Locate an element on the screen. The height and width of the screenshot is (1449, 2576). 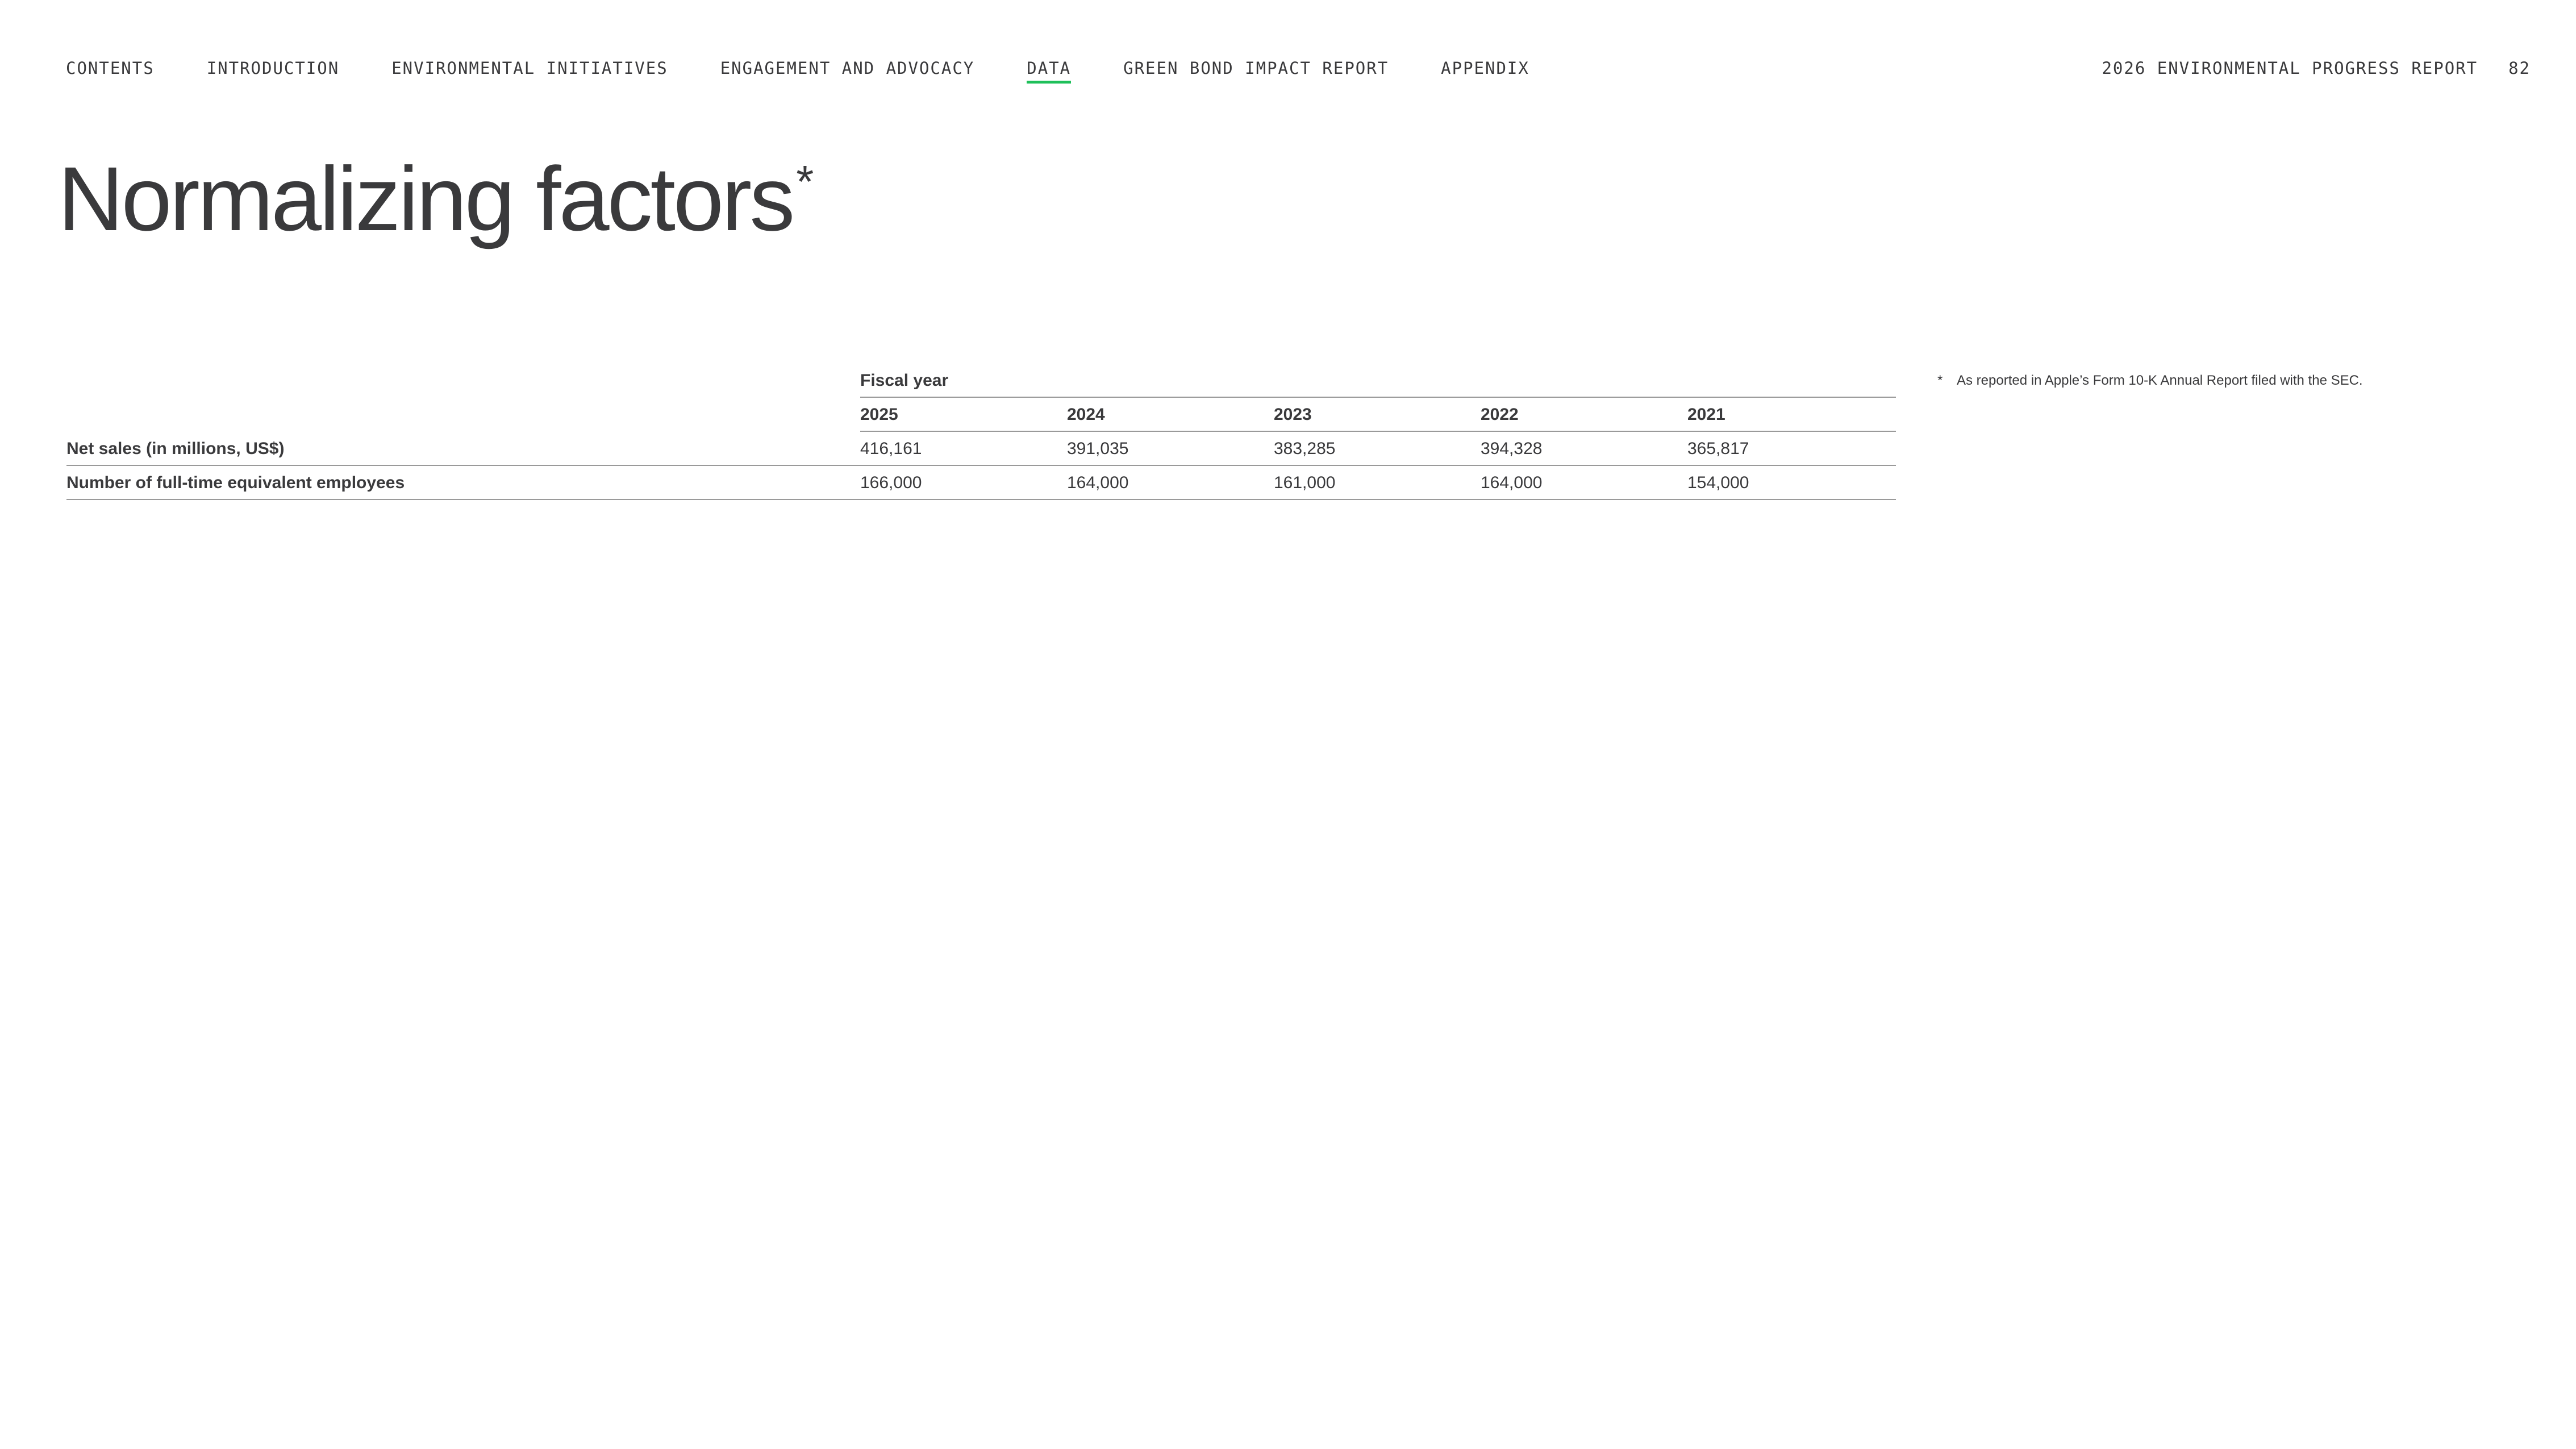
fiscal-year-header: Fiscal year is located at coordinates (904, 380).